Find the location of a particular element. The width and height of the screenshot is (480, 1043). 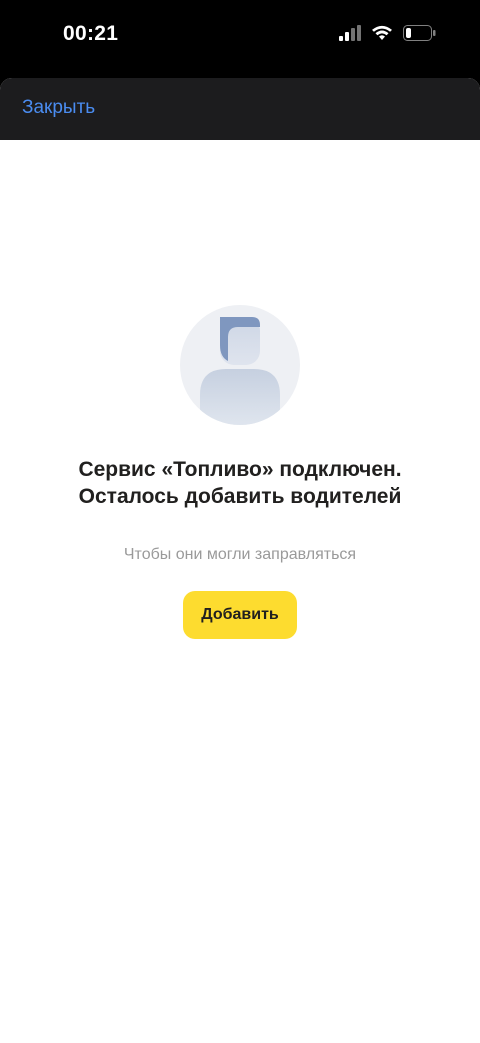

person-placeholder-icon is located at coordinates (240, 365).